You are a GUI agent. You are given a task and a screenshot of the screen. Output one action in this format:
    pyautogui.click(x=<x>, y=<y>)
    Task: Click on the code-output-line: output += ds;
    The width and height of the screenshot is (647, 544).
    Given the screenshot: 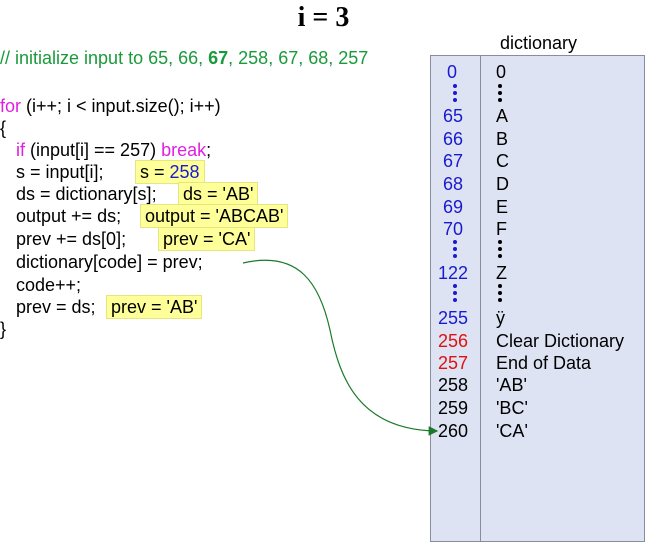 What is the action you would take?
    pyautogui.click(x=69, y=216)
    